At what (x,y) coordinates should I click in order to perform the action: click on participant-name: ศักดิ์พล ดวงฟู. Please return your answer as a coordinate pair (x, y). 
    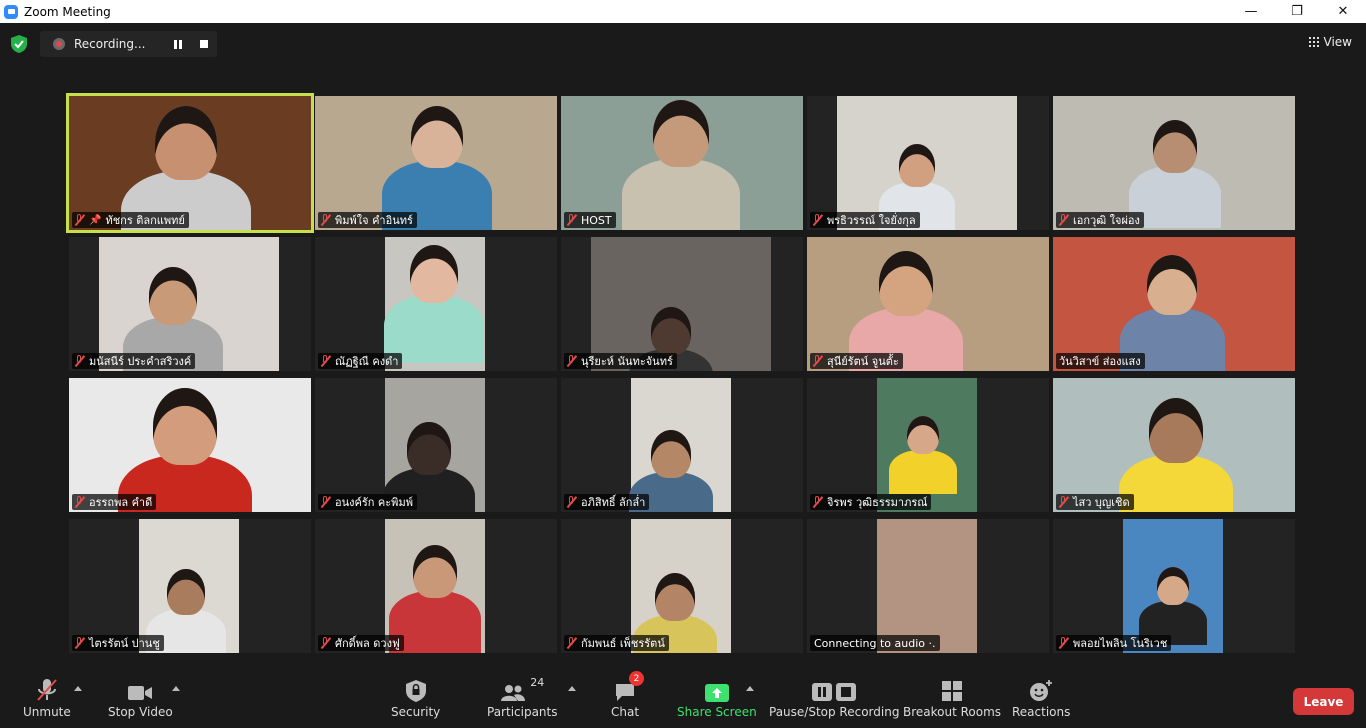
    Looking at the image, I should click on (367, 643).